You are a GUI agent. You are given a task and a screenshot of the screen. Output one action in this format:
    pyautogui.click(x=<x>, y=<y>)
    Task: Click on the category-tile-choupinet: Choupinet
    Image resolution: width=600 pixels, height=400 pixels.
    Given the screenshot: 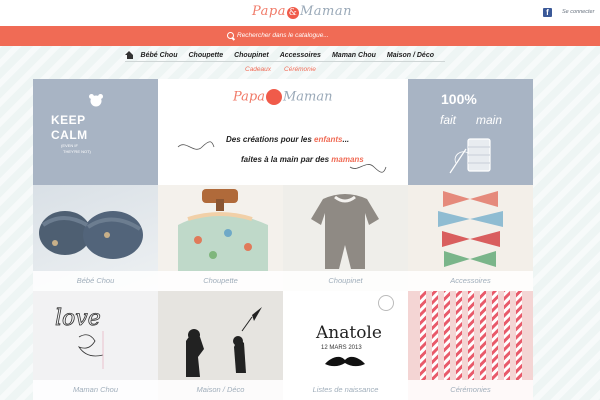 What is the action you would take?
    pyautogui.click(x=345, y=238)
    